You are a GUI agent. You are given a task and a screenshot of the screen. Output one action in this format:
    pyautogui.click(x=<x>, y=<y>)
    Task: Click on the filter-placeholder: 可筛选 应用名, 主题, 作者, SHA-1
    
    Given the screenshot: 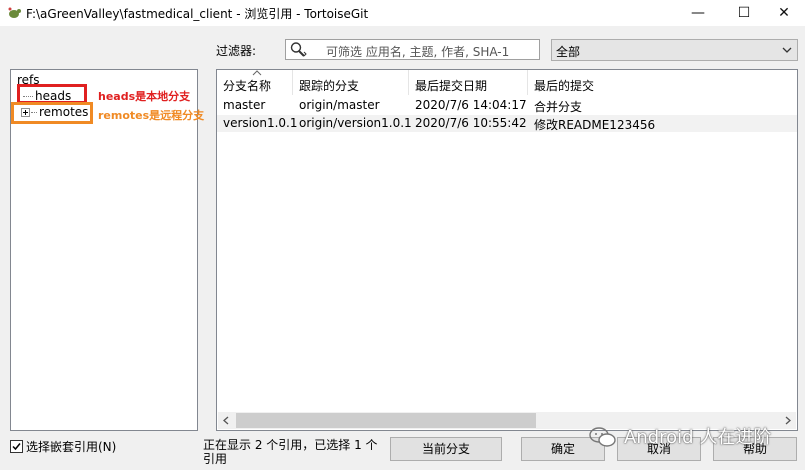 What is the action you would take?
    pyautogui.click(x=418, y=52)
    